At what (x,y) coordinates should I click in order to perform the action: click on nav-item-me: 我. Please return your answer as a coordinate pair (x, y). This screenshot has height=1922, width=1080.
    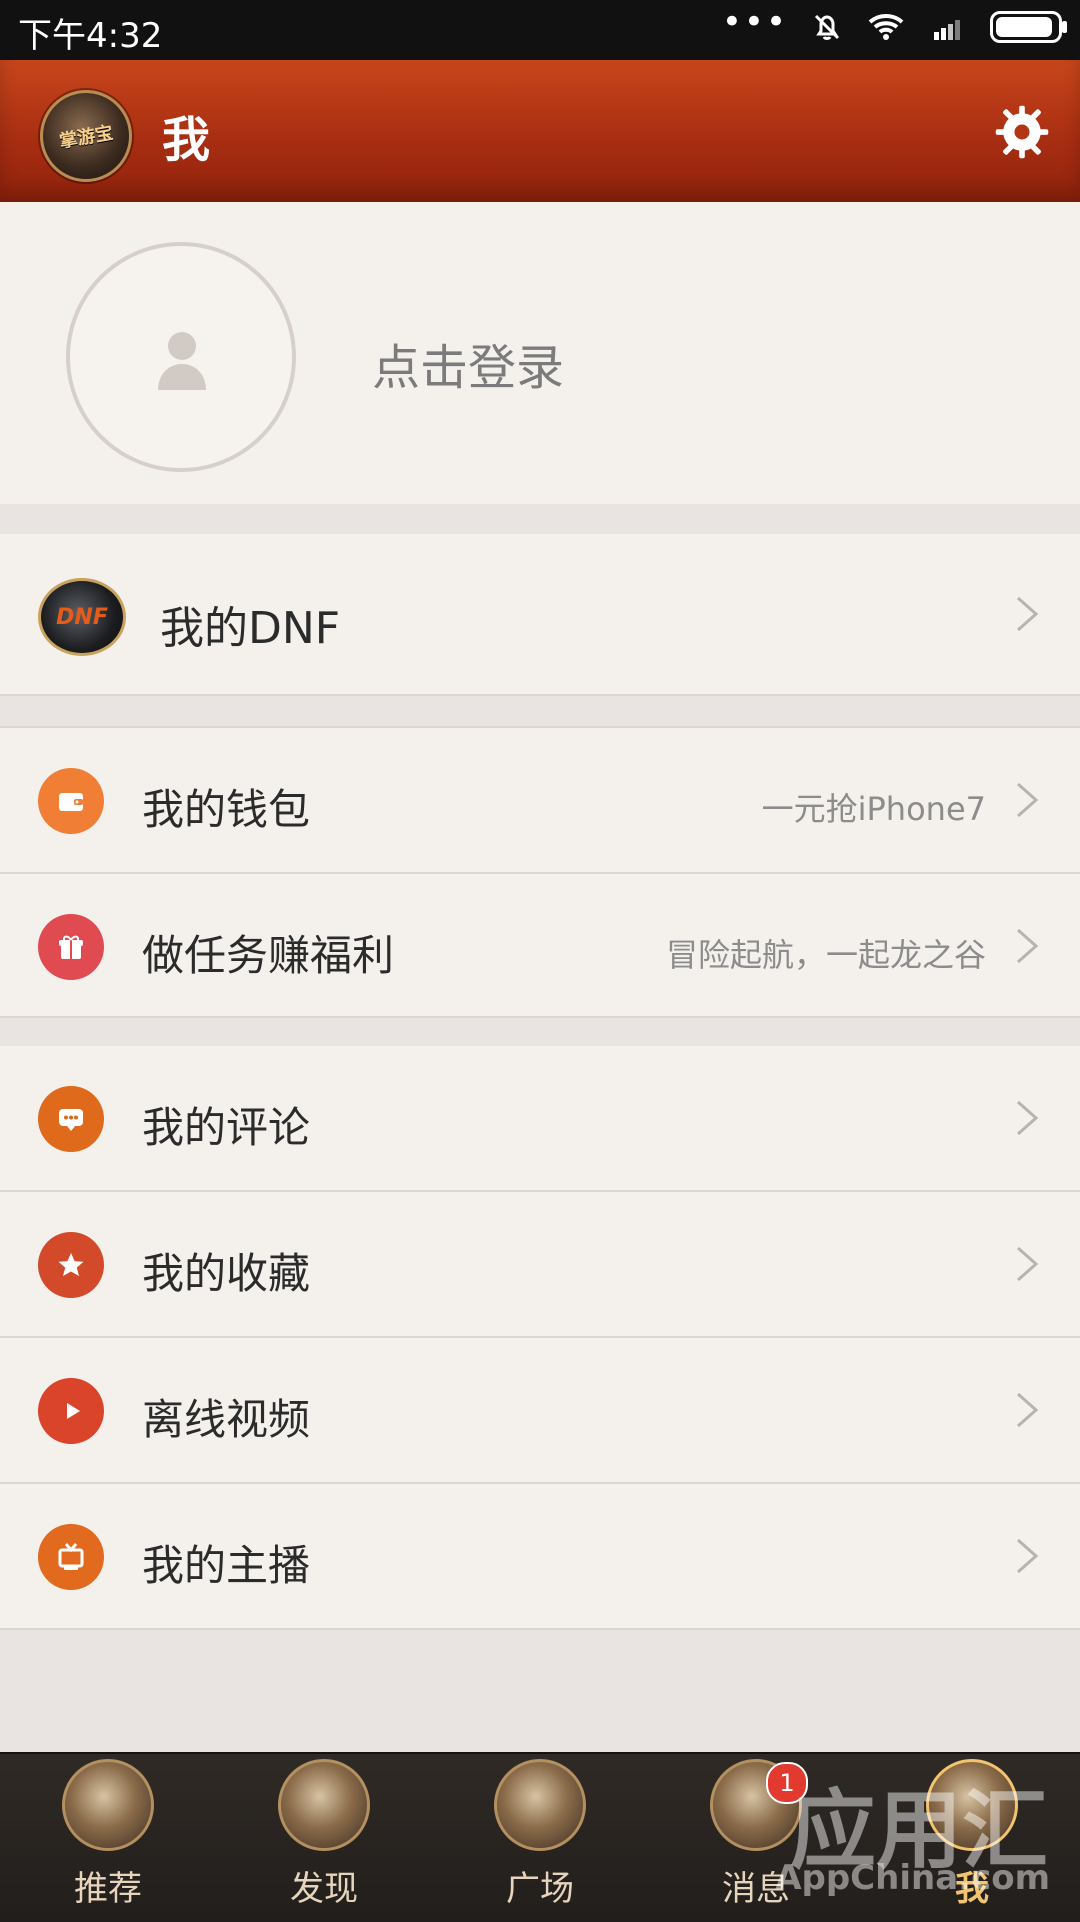
    Looking at the image, I should click on (972, 1838).